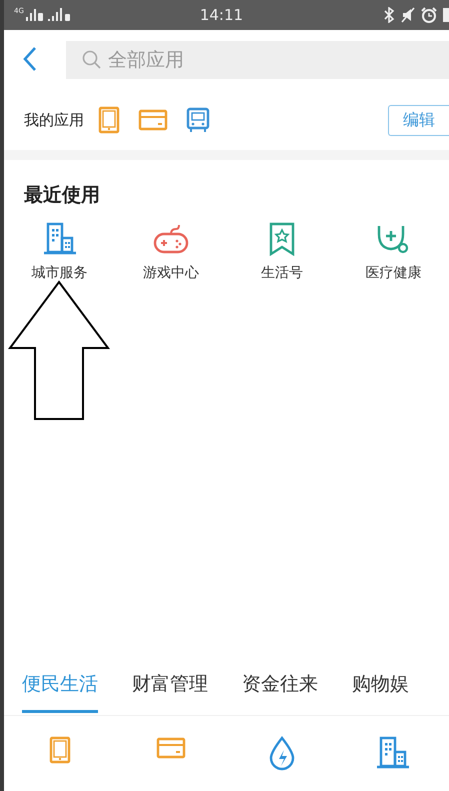 The image size is (449, 791). What do you see at coordinates (60, 273) in the screenshot?
I see `app-label: 城市服务` at bounding box center [60, 273].